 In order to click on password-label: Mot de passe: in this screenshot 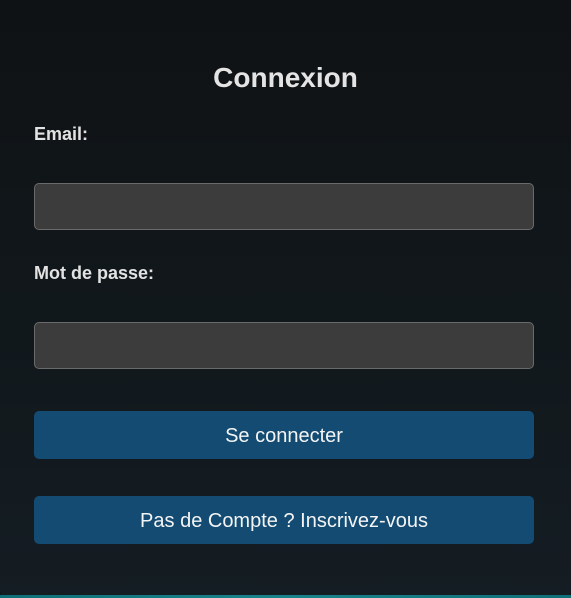, I will do `click(94, 273)`.